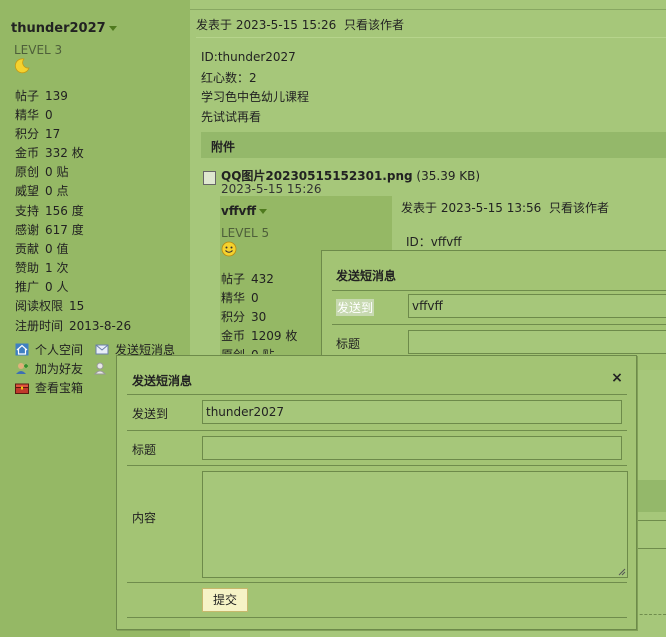  I want to click on stat-value: 0 人, so click(57, 287).